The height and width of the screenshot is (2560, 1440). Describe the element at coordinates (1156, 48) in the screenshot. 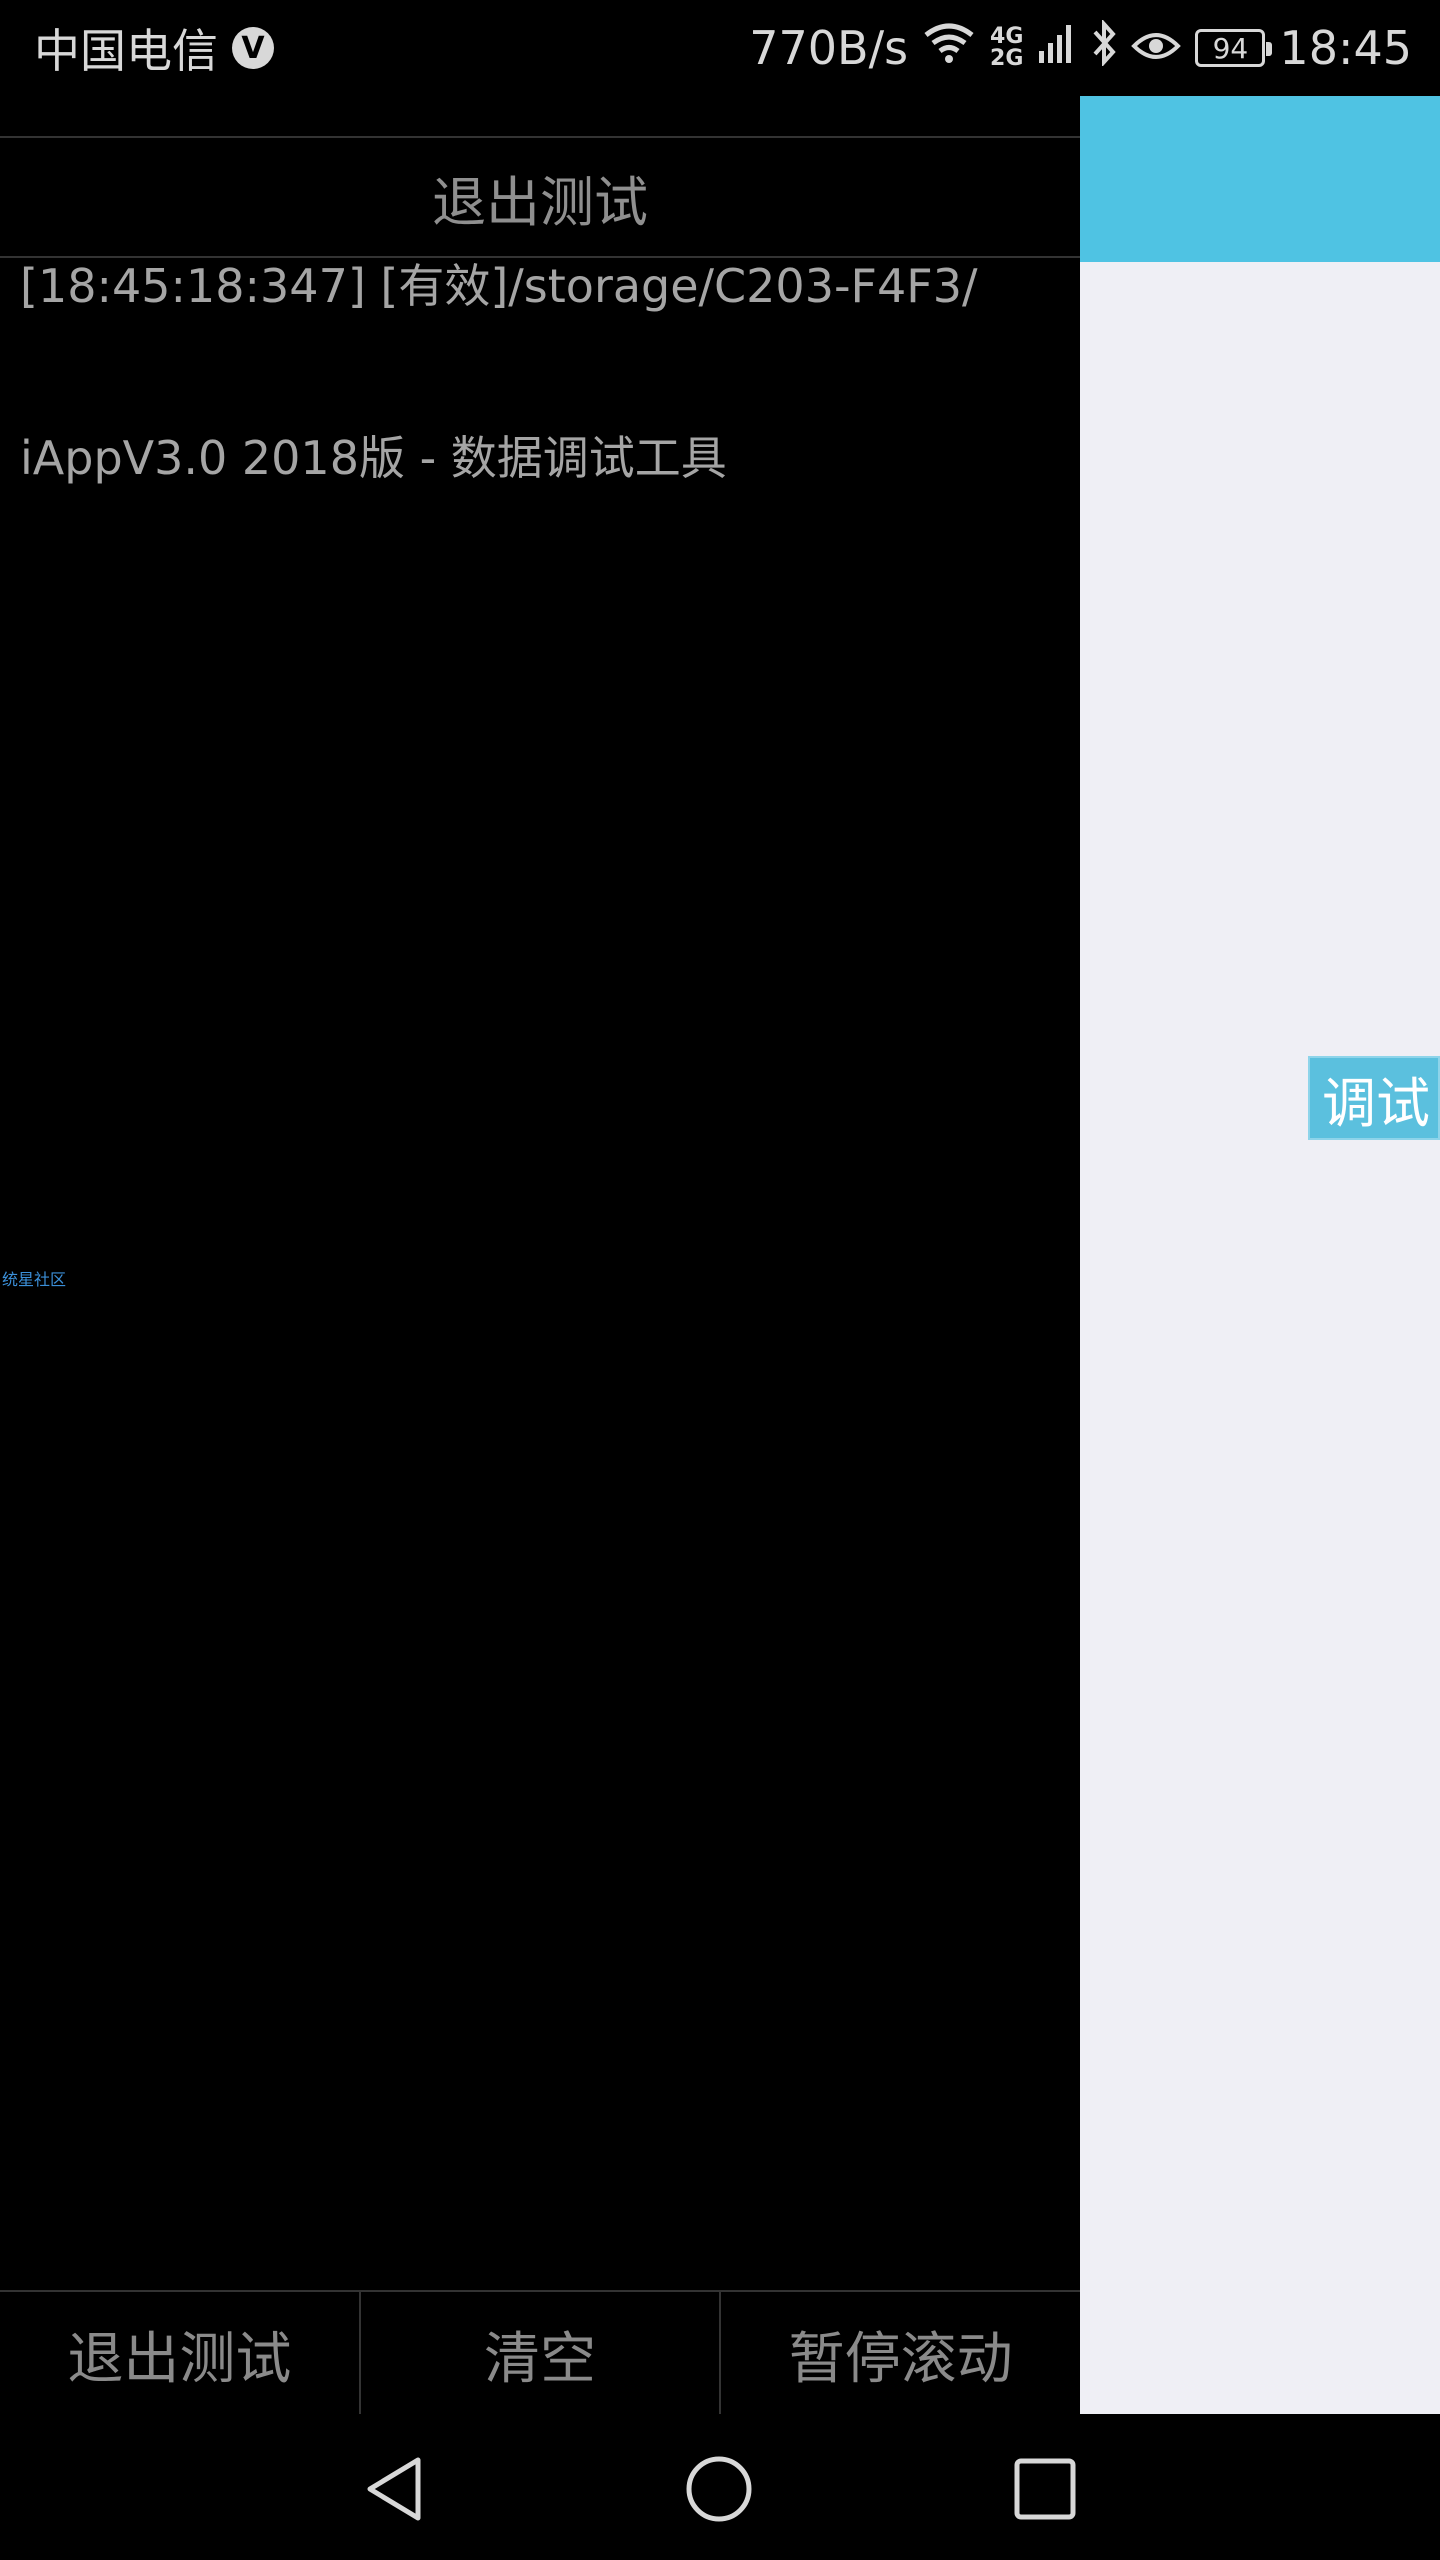

I see `eye-icon` at that location.